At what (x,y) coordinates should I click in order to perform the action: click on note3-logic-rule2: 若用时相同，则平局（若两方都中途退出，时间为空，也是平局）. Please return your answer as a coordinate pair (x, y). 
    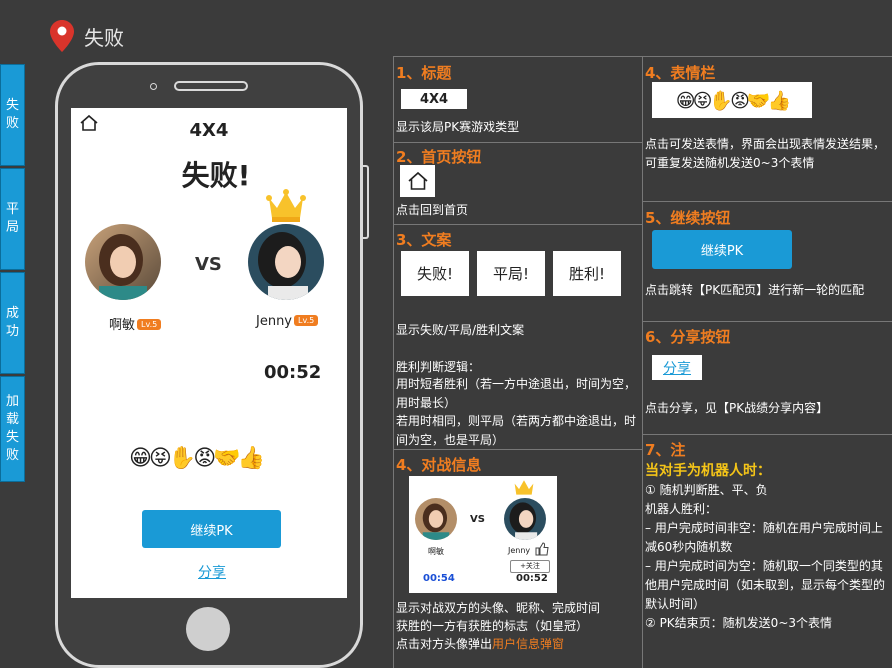
    Looking at the image, I should click on (516, 430).